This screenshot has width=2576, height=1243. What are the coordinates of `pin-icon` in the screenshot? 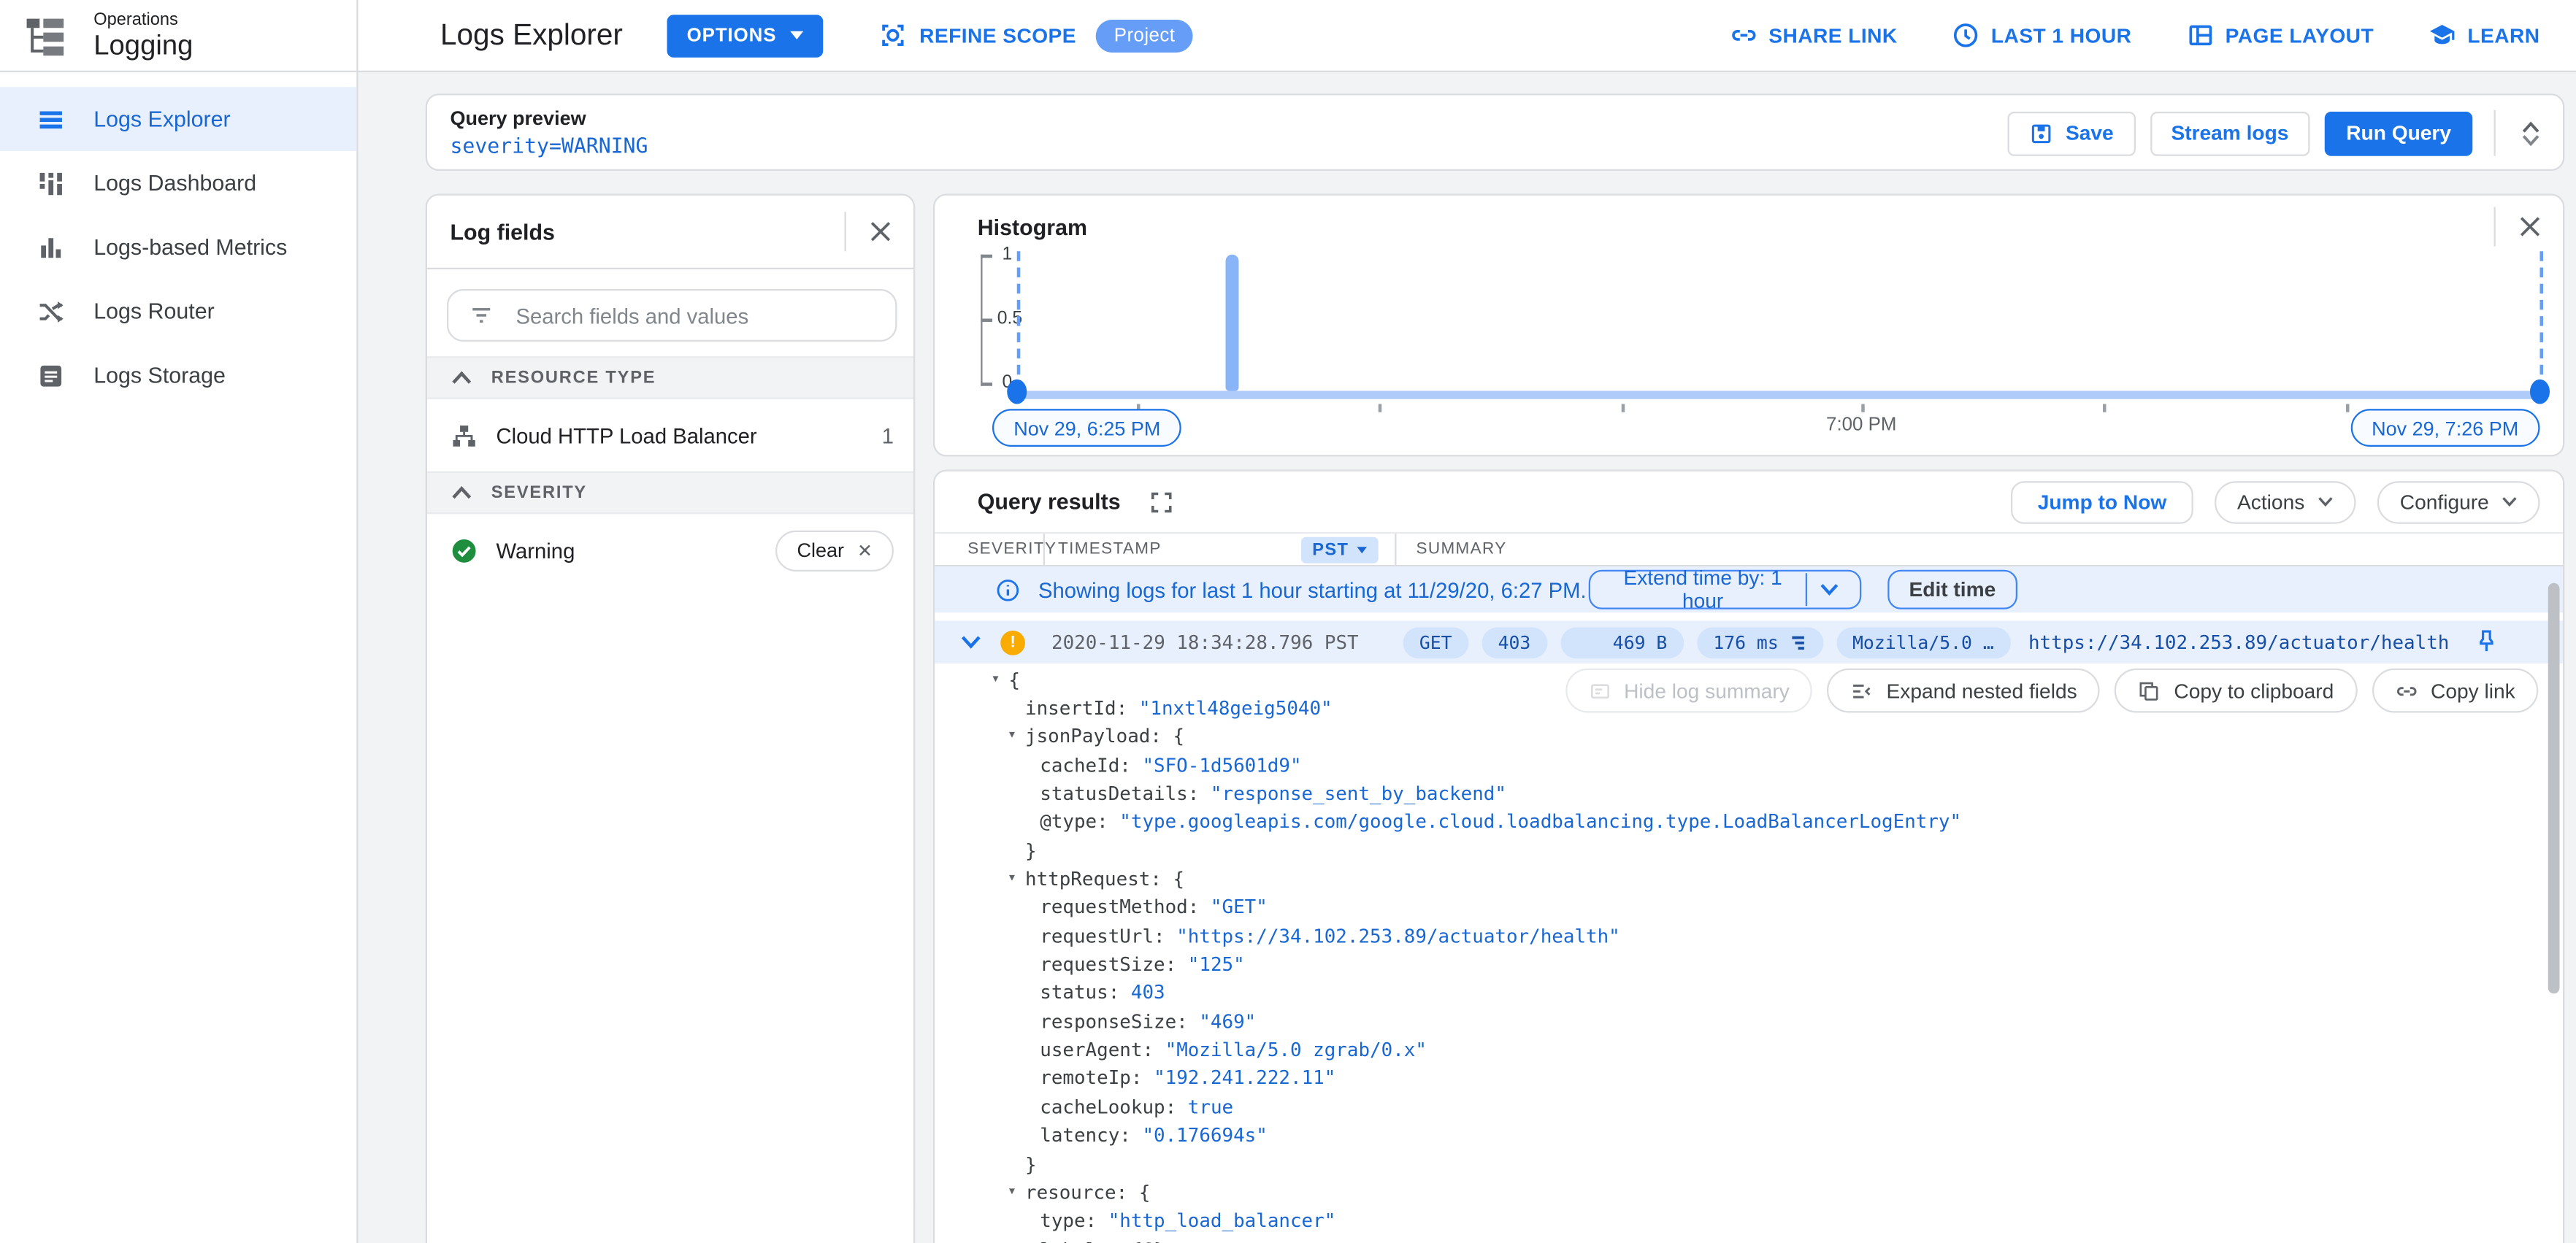 It's located at (2486, 641).